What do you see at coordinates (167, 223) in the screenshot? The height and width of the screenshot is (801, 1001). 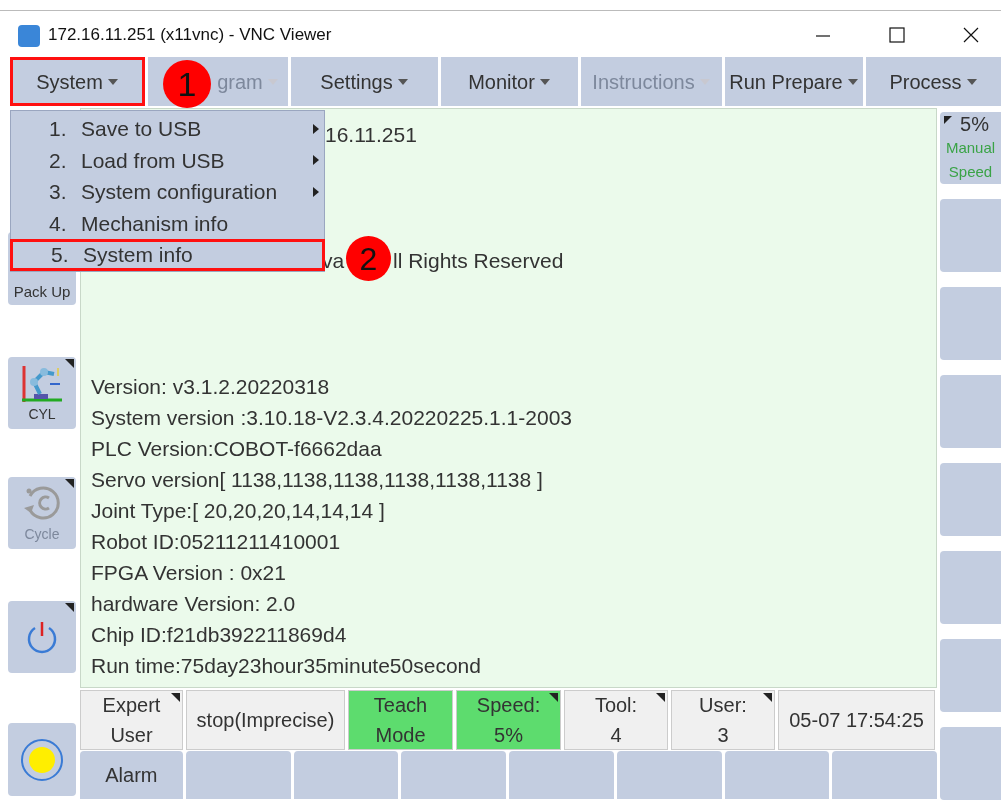 I see `menu-item: 4. Mechanism info` at bounding box center [167, 223].